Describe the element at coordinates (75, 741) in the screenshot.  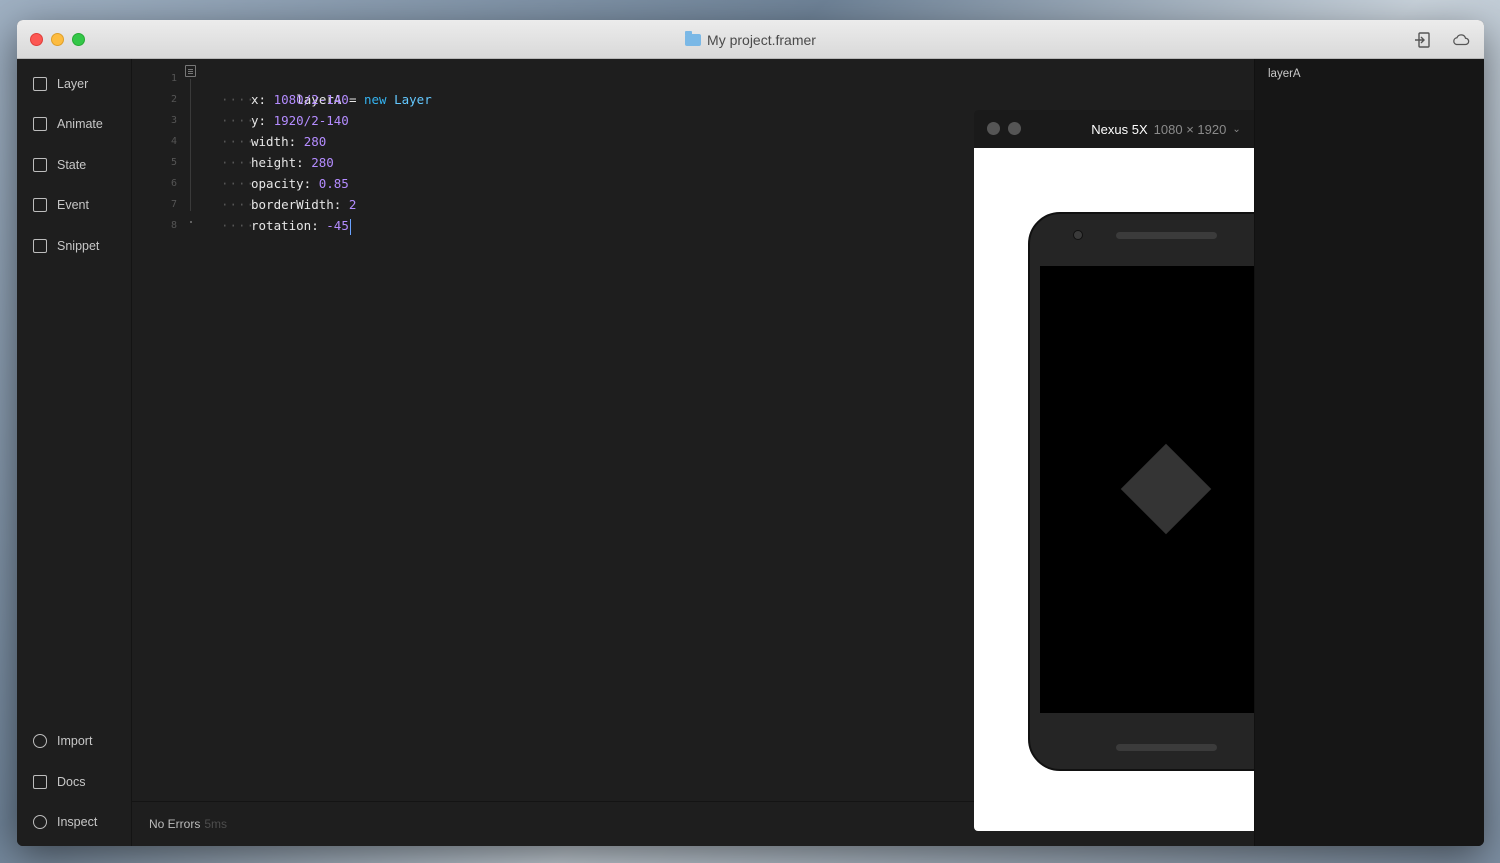
I see `sidebar-item-label: Import` at that location.